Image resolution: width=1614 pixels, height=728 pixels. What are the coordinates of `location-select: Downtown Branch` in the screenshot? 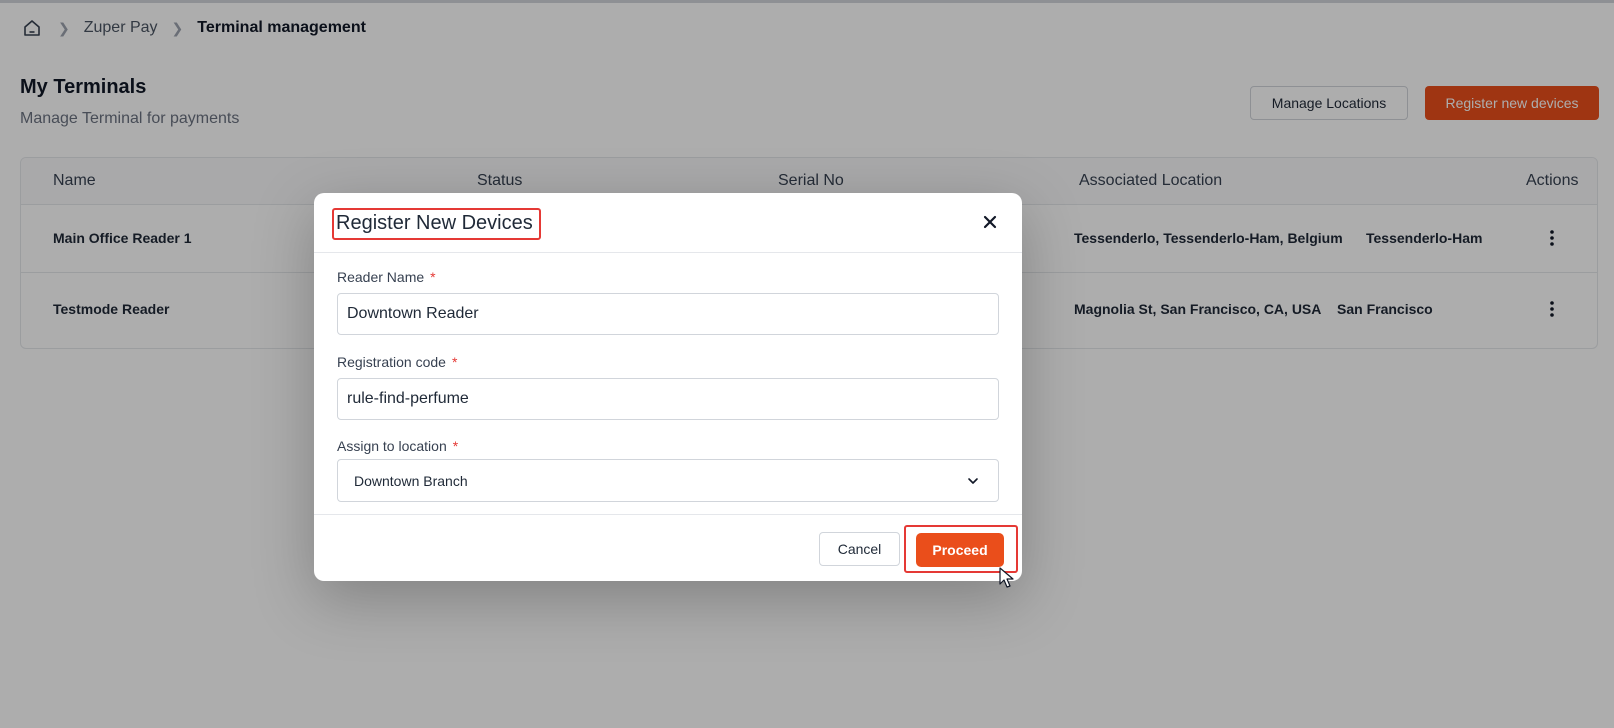 It's located at (668, 480).